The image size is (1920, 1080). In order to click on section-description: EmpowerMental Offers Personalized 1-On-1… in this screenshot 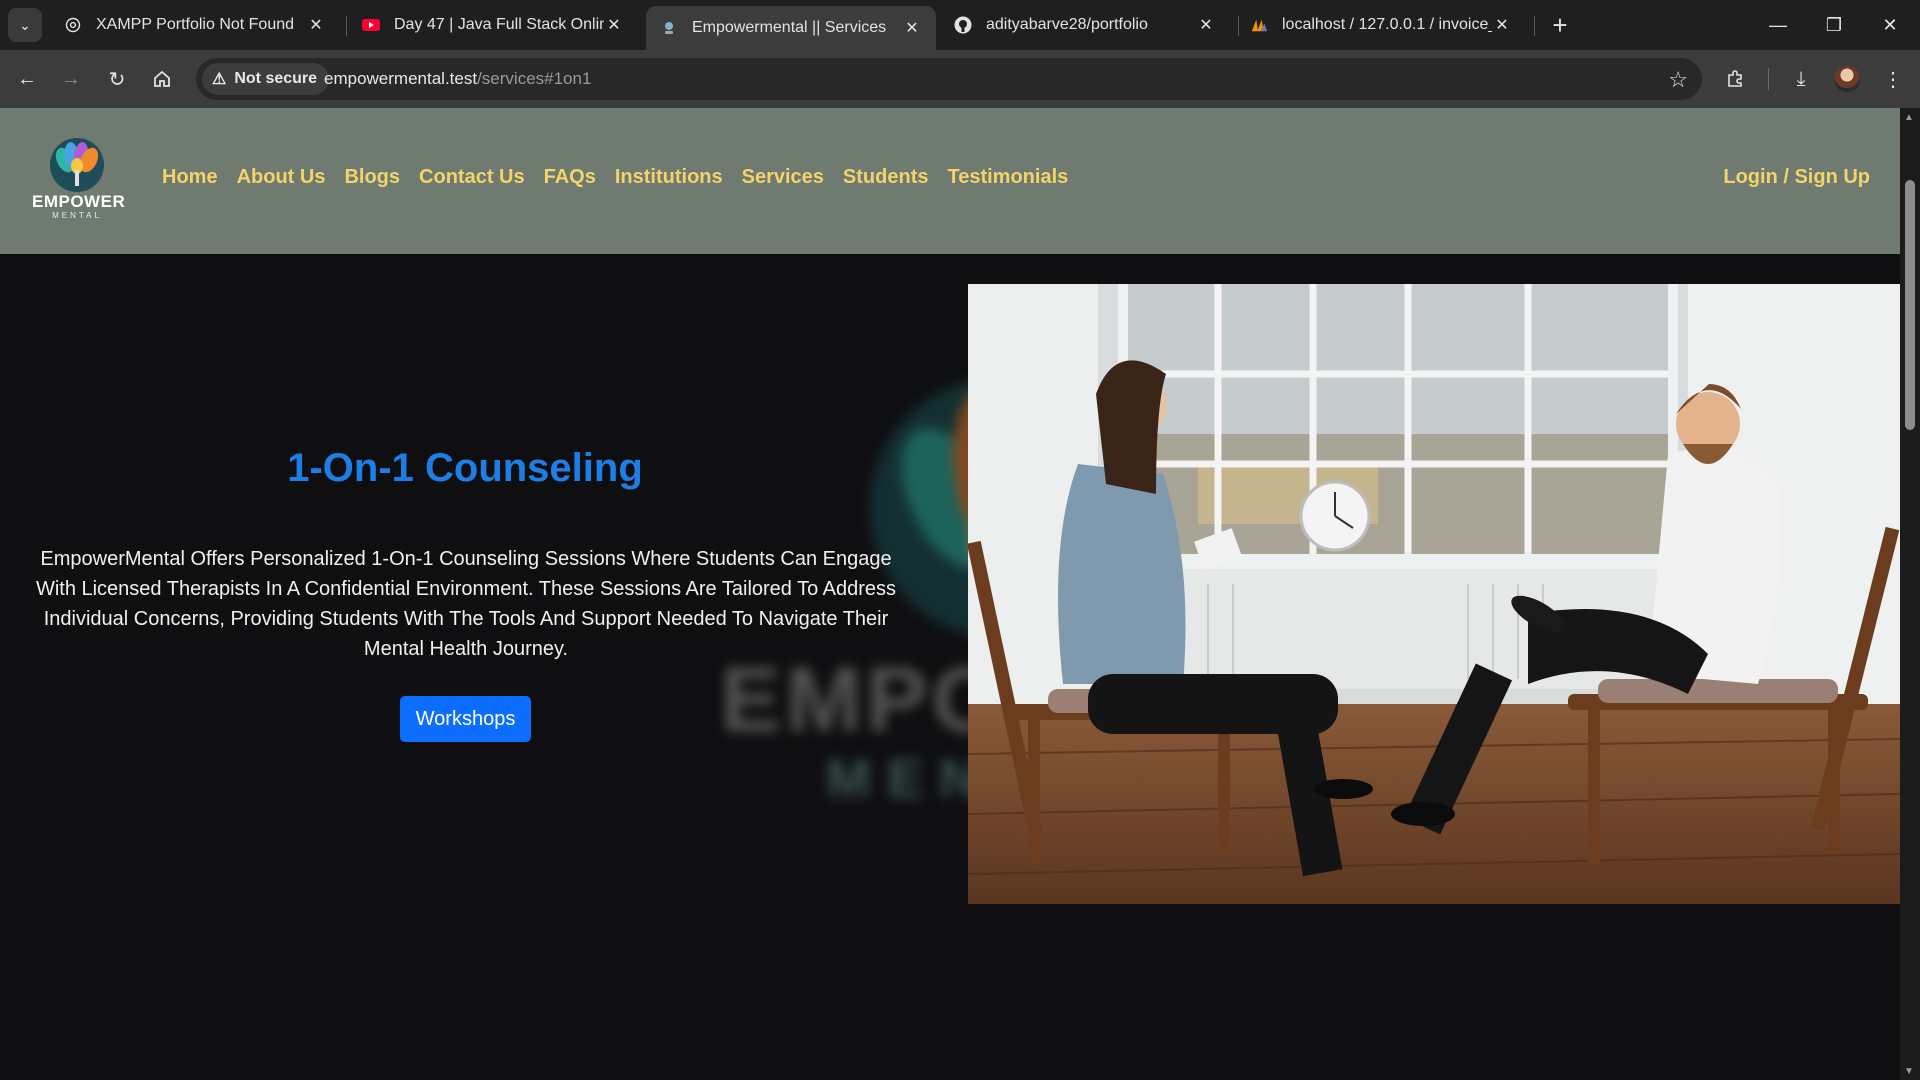, I will do `click(466, 604)`.